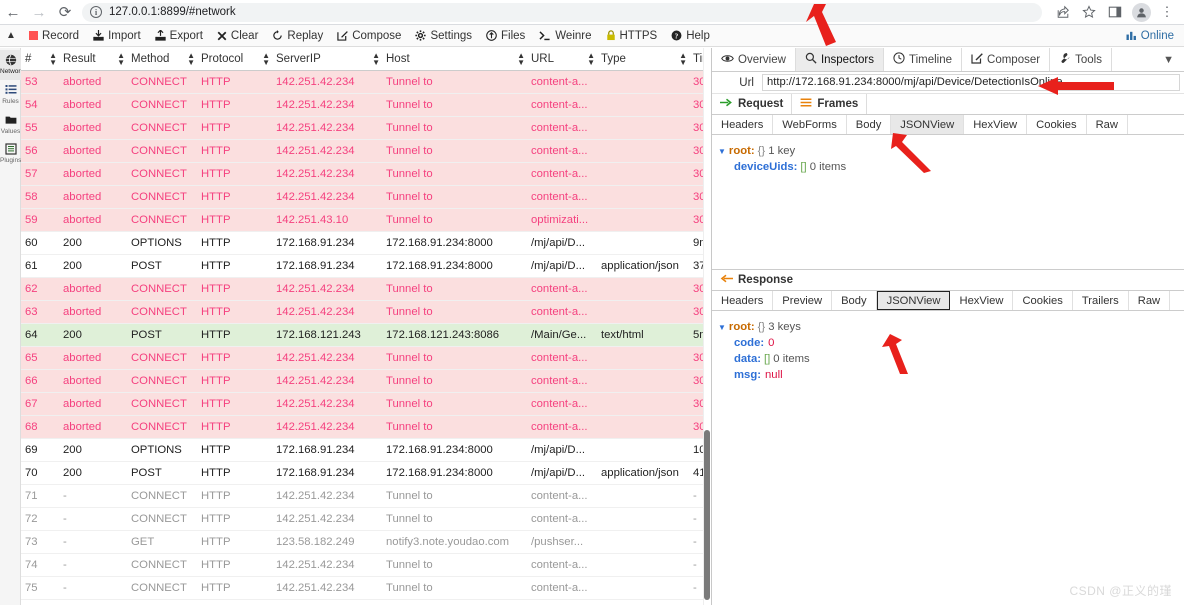 The width and height of the screenshot is (1184, 605). I want to click on rail-item-plugins: Plugins, so click(10, 154).